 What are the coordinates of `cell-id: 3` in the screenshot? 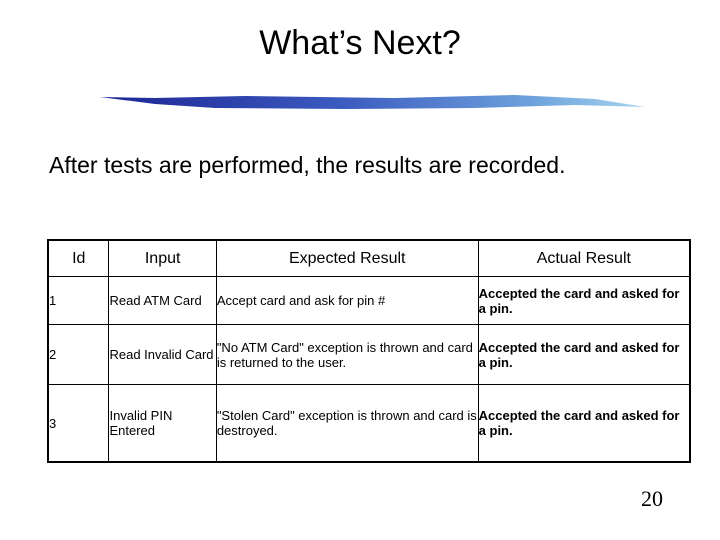 It's located at (78, 423).